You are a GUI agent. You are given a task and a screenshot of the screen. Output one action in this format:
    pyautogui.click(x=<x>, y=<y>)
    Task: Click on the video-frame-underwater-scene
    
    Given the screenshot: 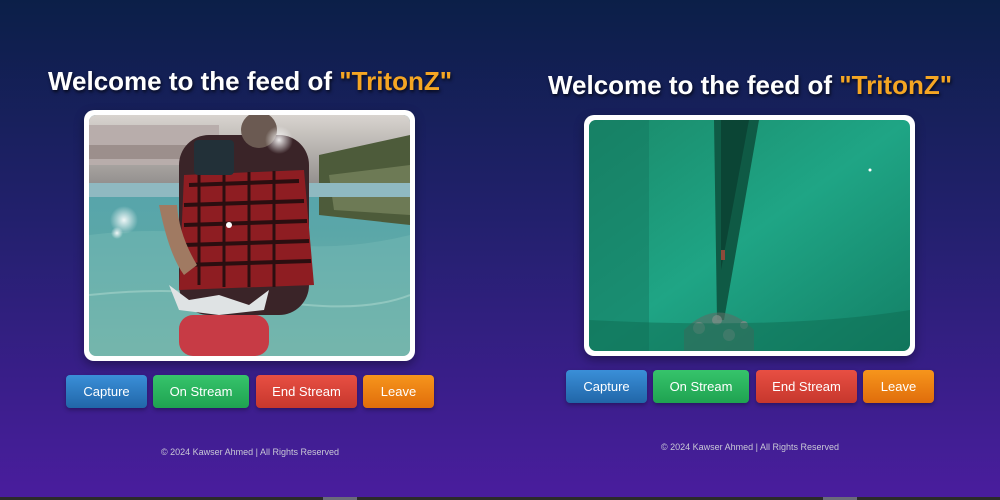 What is the action you would take?
    pyautogui.click(x=749, y=235)
    